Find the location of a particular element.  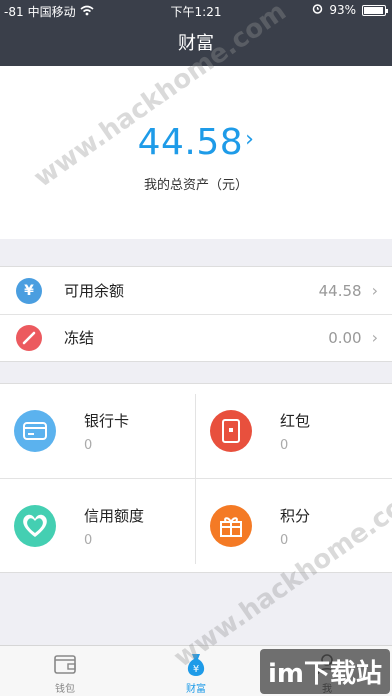

total-assets-amount: 44.58› is located at coordinates (196, 142).